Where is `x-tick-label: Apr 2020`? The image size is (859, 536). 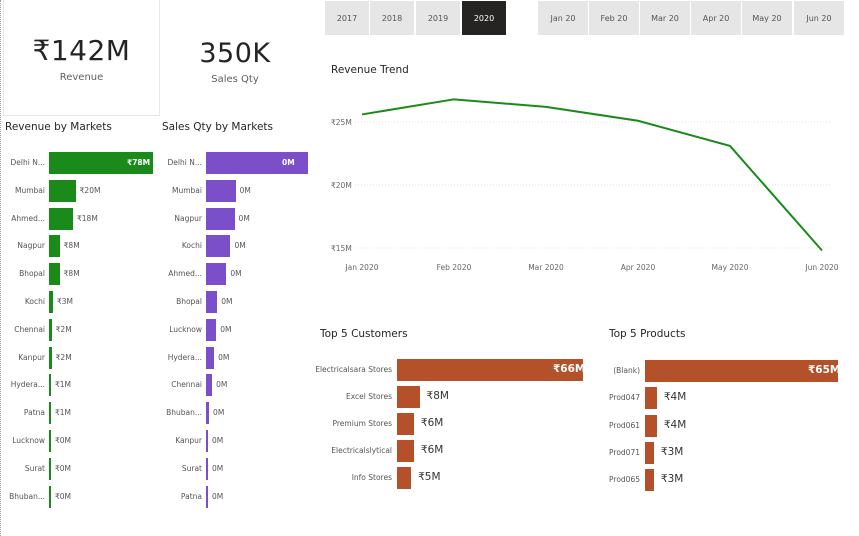
x-tick-label: Apr 2020 is located at coordinates (638, 267).